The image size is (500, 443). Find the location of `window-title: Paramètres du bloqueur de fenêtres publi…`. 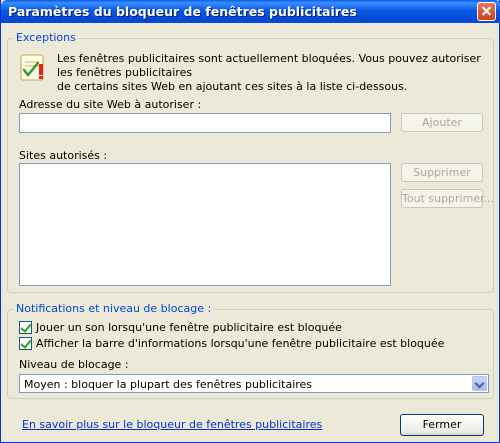

window-title: Paramètres du bloqueur de fenêtres publi… is located at coordinates (182, 11).